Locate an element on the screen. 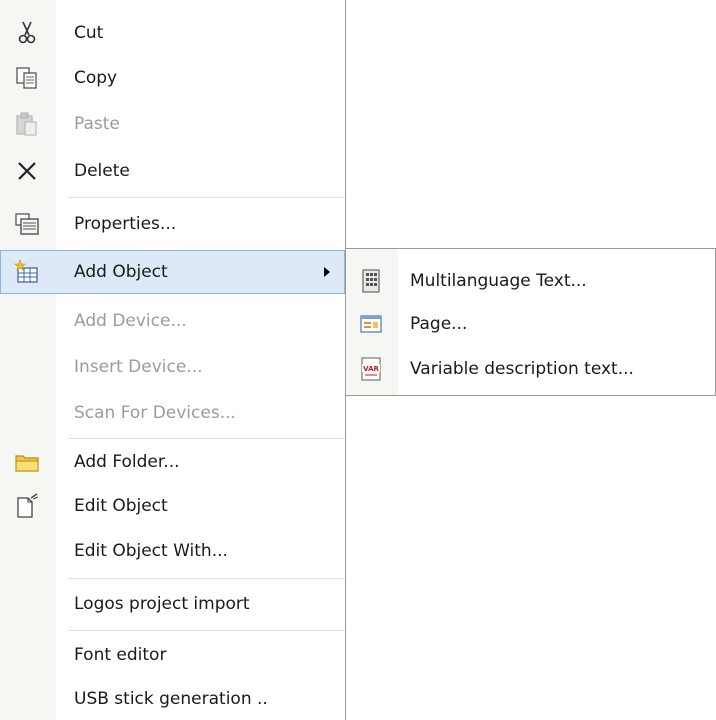 The width and height of the screenshot is (716, 720). menu-item-paste: Paste is located at coordinates (172, 124).